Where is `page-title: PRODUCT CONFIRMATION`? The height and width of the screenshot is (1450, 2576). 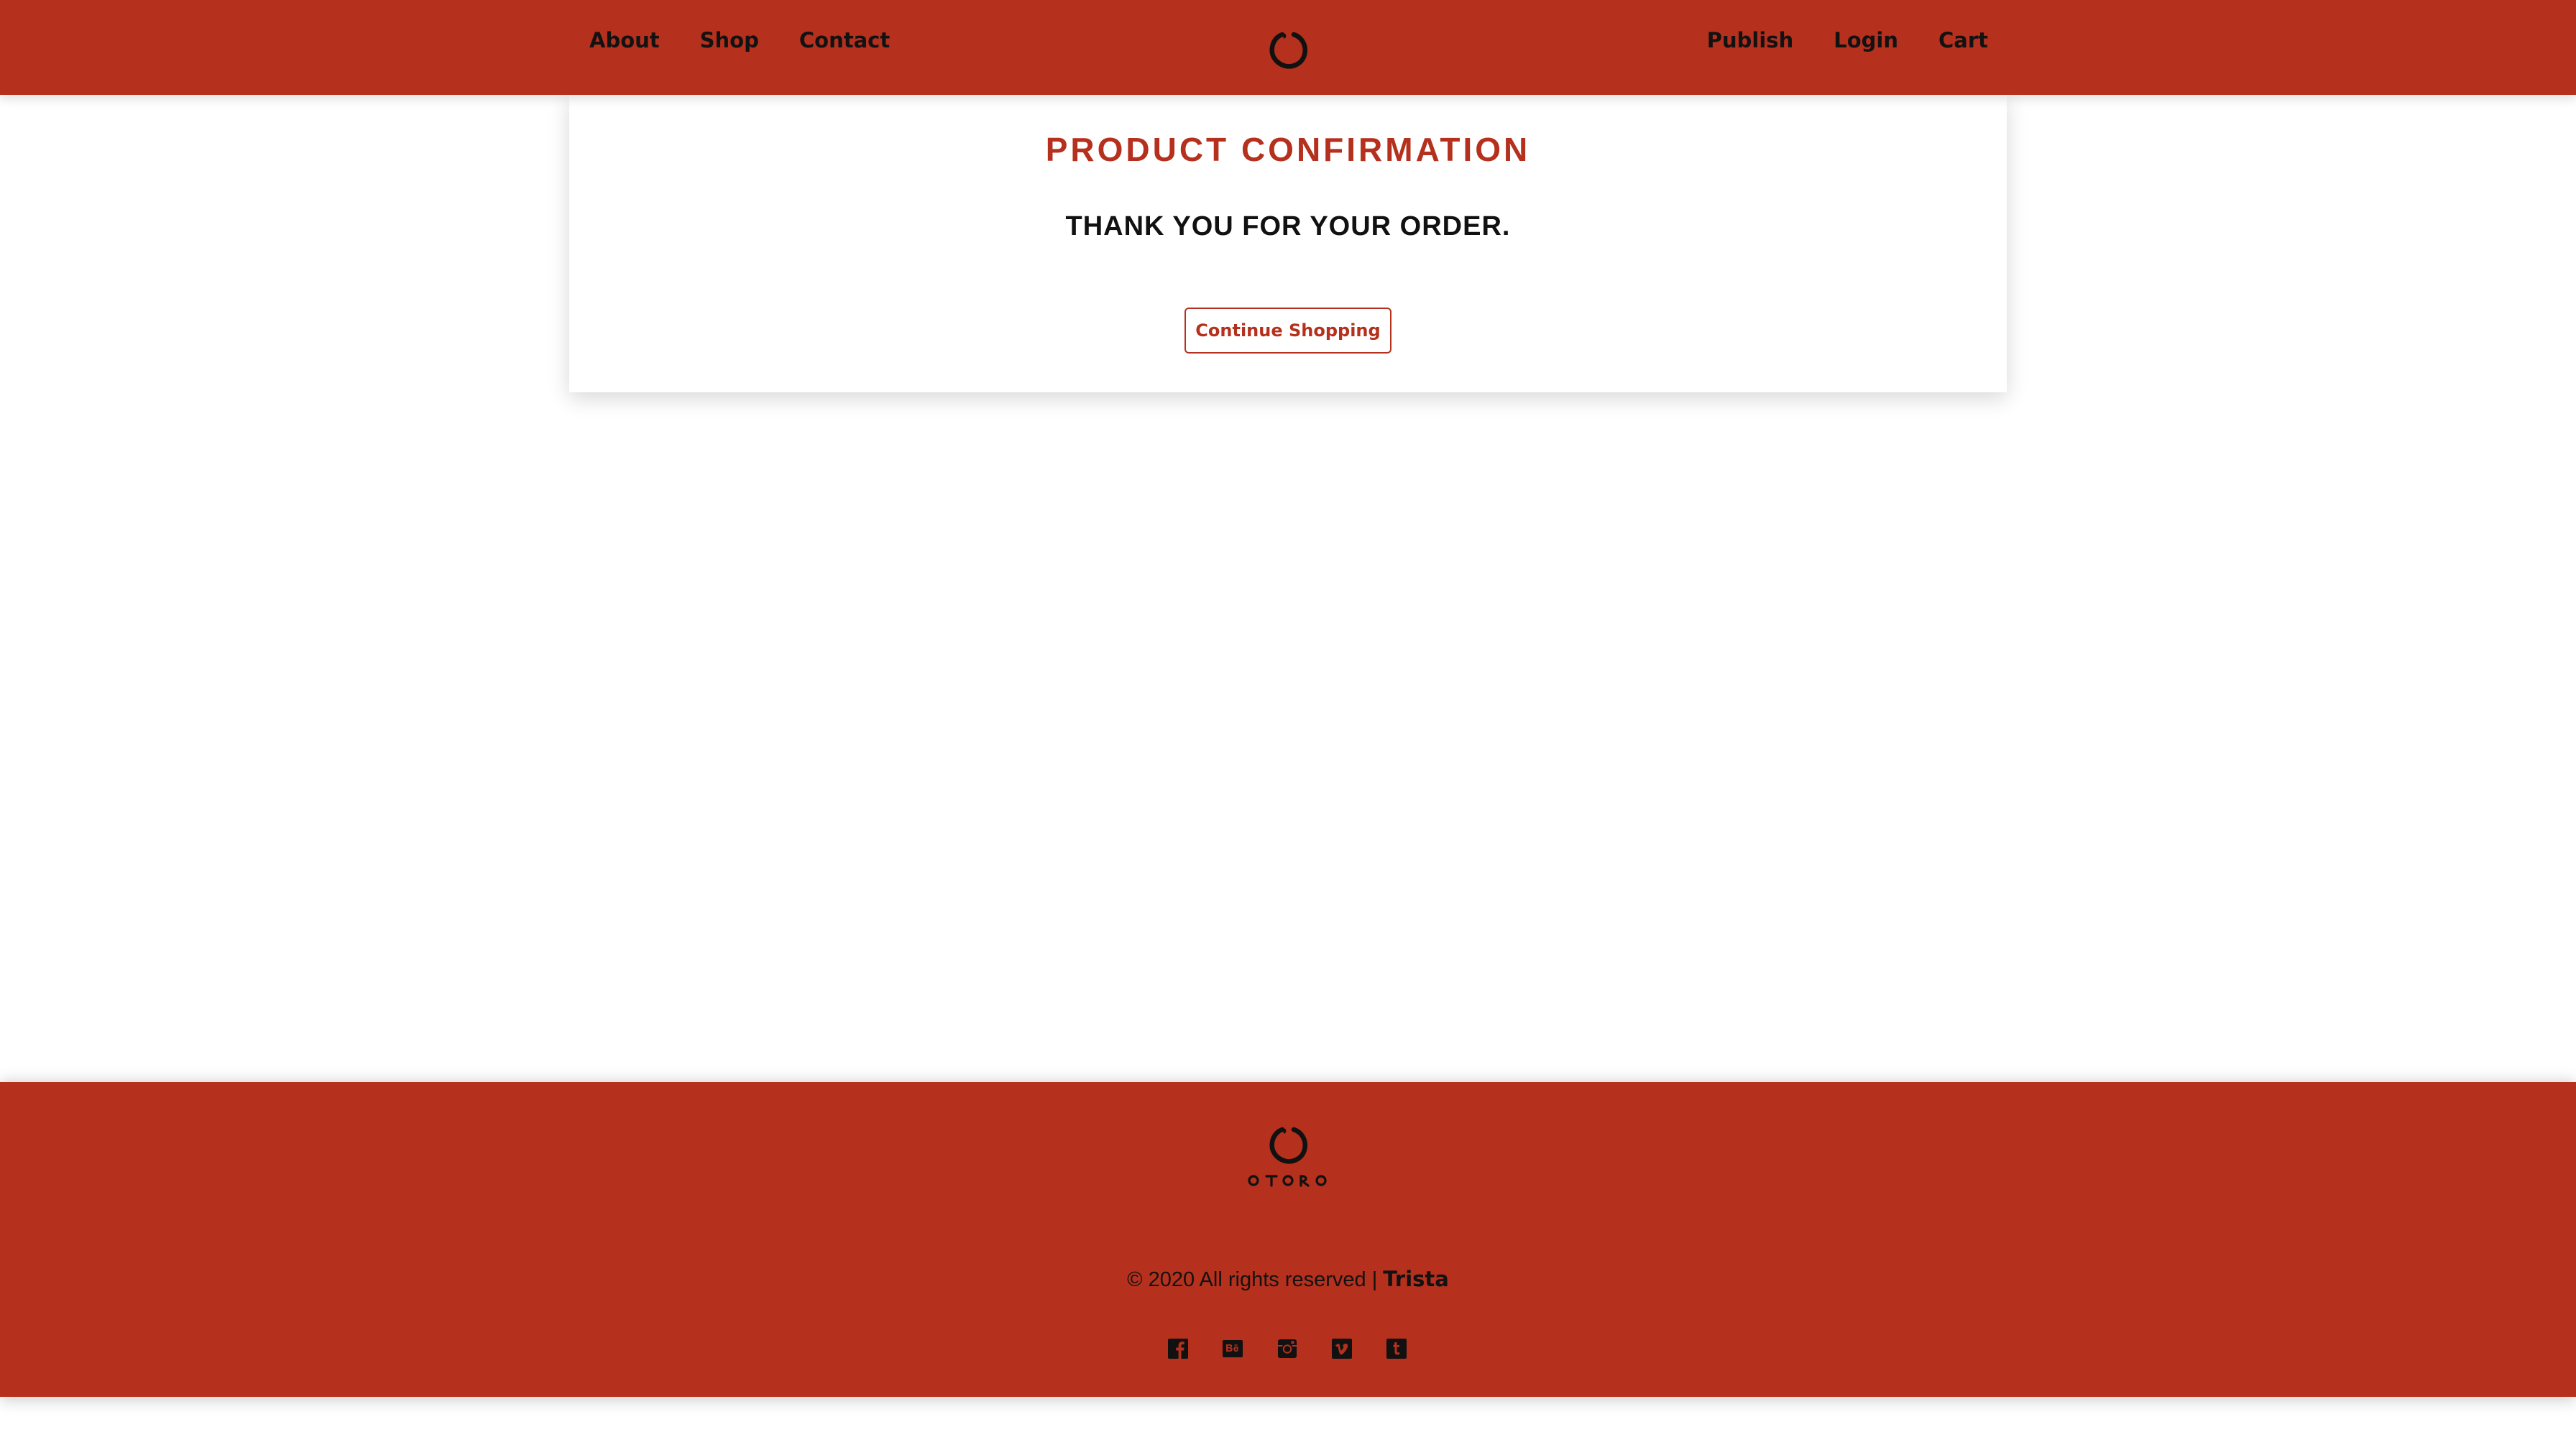
page-title: PRODUCT CONFIRMATION is located at coordinates (1288, 149).